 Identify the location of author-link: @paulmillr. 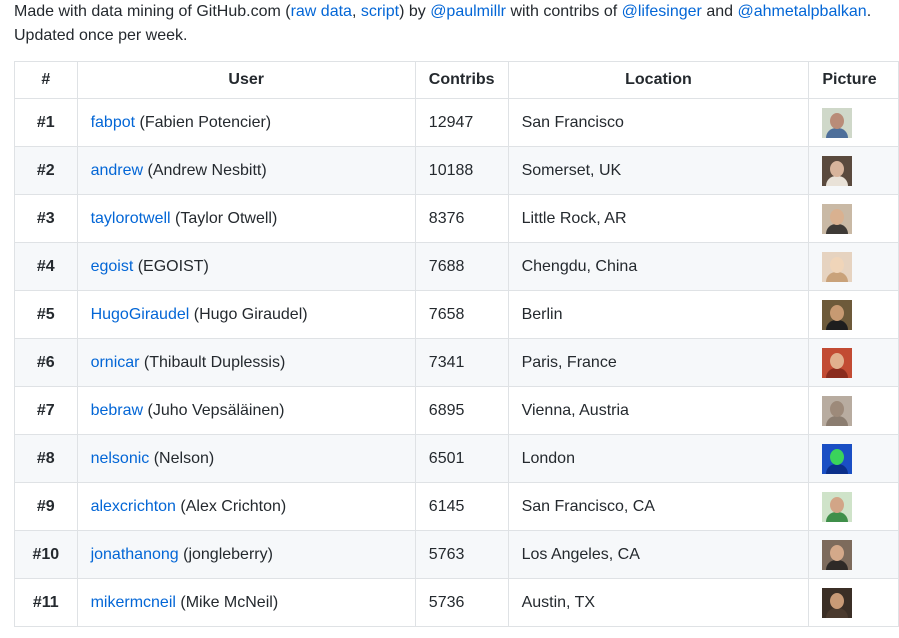
(468, 11).